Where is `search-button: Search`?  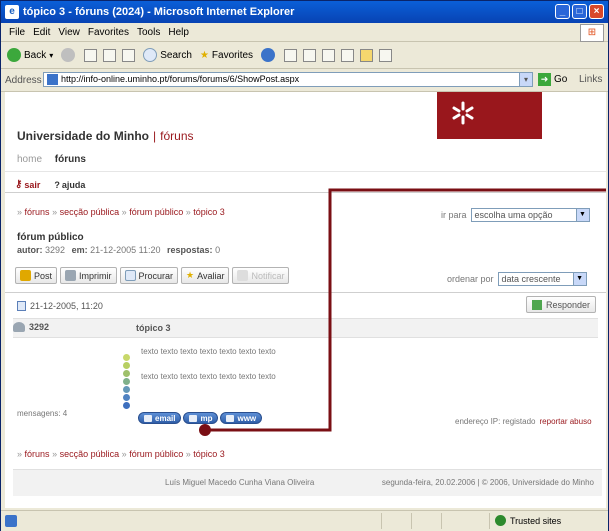
search-button: Search is located at coordinates (167, 55).